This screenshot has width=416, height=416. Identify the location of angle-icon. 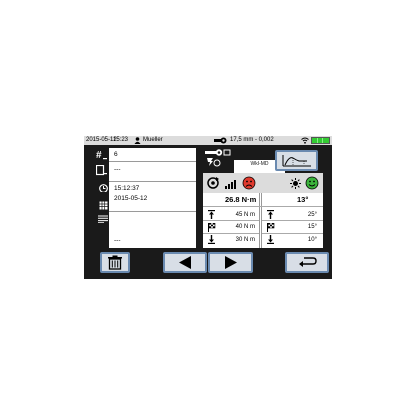
(295, 183).